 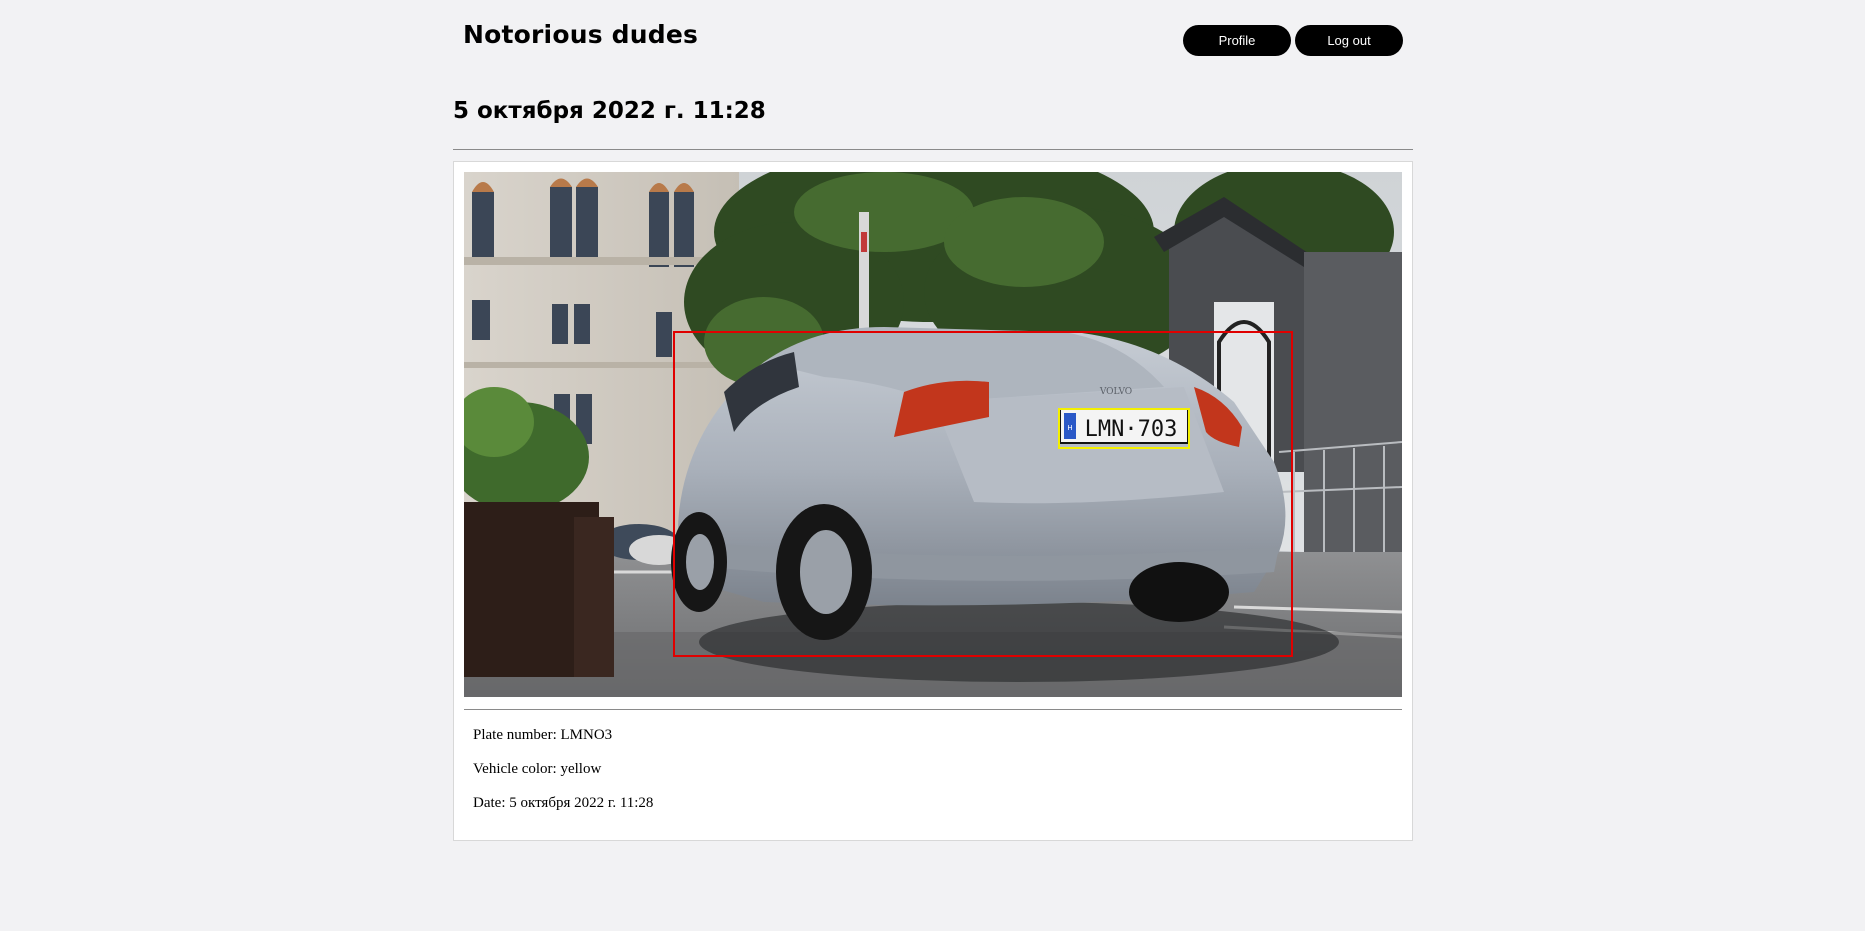 I want to click on car-badge-text: VOLVO, so click(x=1115, y=392).